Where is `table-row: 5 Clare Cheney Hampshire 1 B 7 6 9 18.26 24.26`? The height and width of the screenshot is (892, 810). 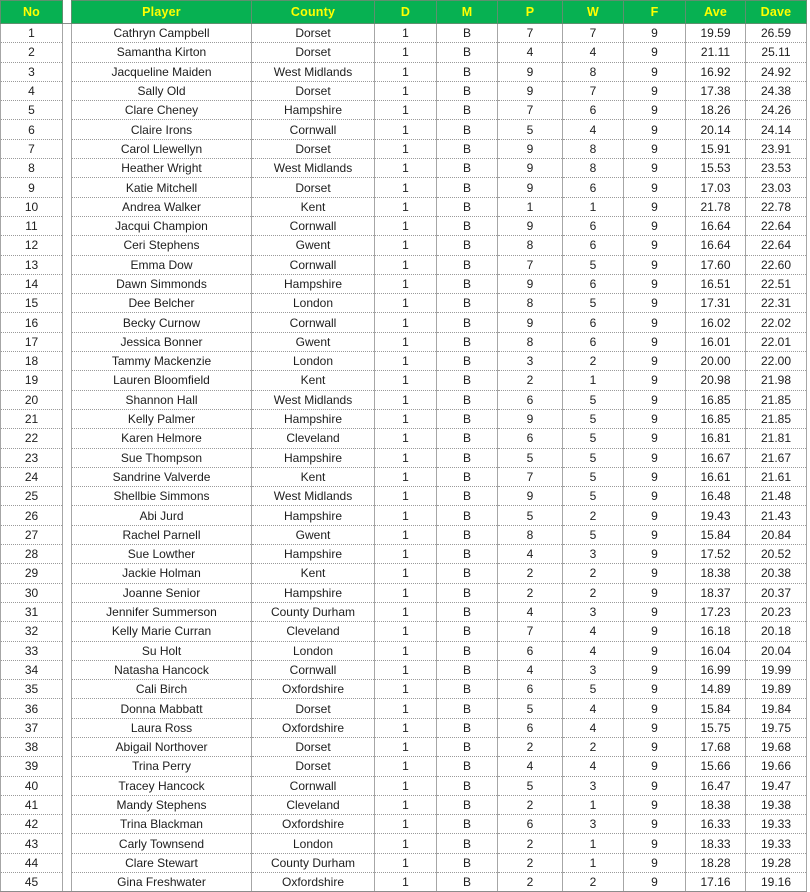
table-row: 5 Clare Cheney Hampshire 1 B 7 6 9 18.26 24.26 is located at coordinates (403, 110).